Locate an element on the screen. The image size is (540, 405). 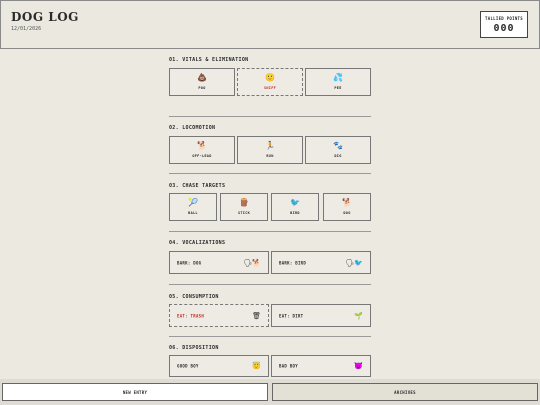
run-button: 🏃 RUN is located at coordinates (270, 150).